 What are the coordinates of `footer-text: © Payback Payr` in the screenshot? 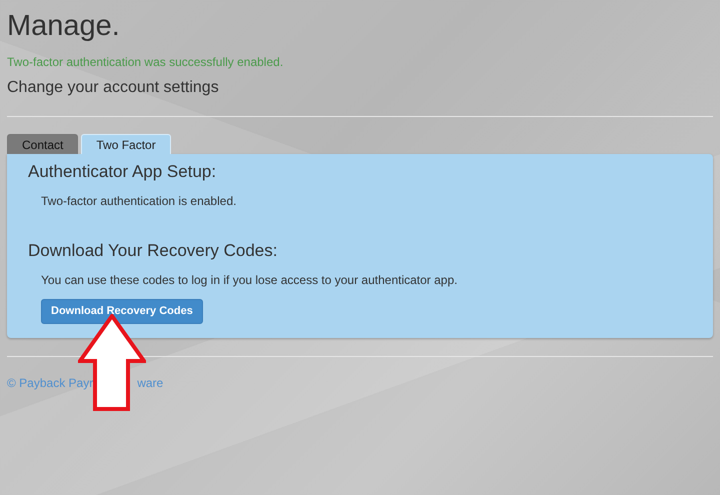 It's located at (50, 383).